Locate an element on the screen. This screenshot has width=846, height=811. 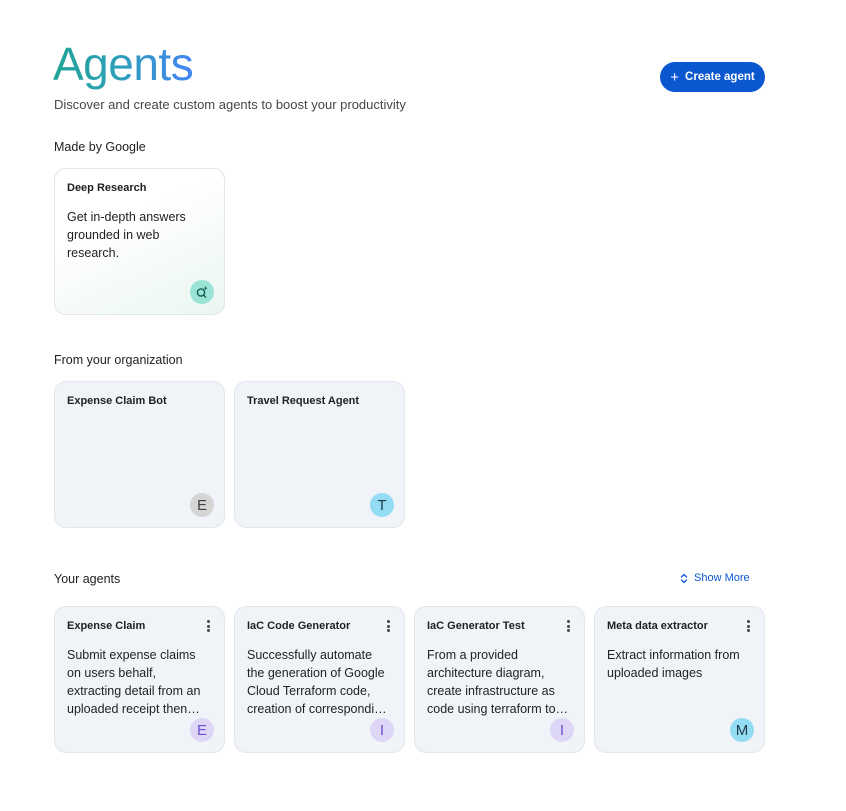
create-agent-label: Create agent is located at coordinates (720, 77).